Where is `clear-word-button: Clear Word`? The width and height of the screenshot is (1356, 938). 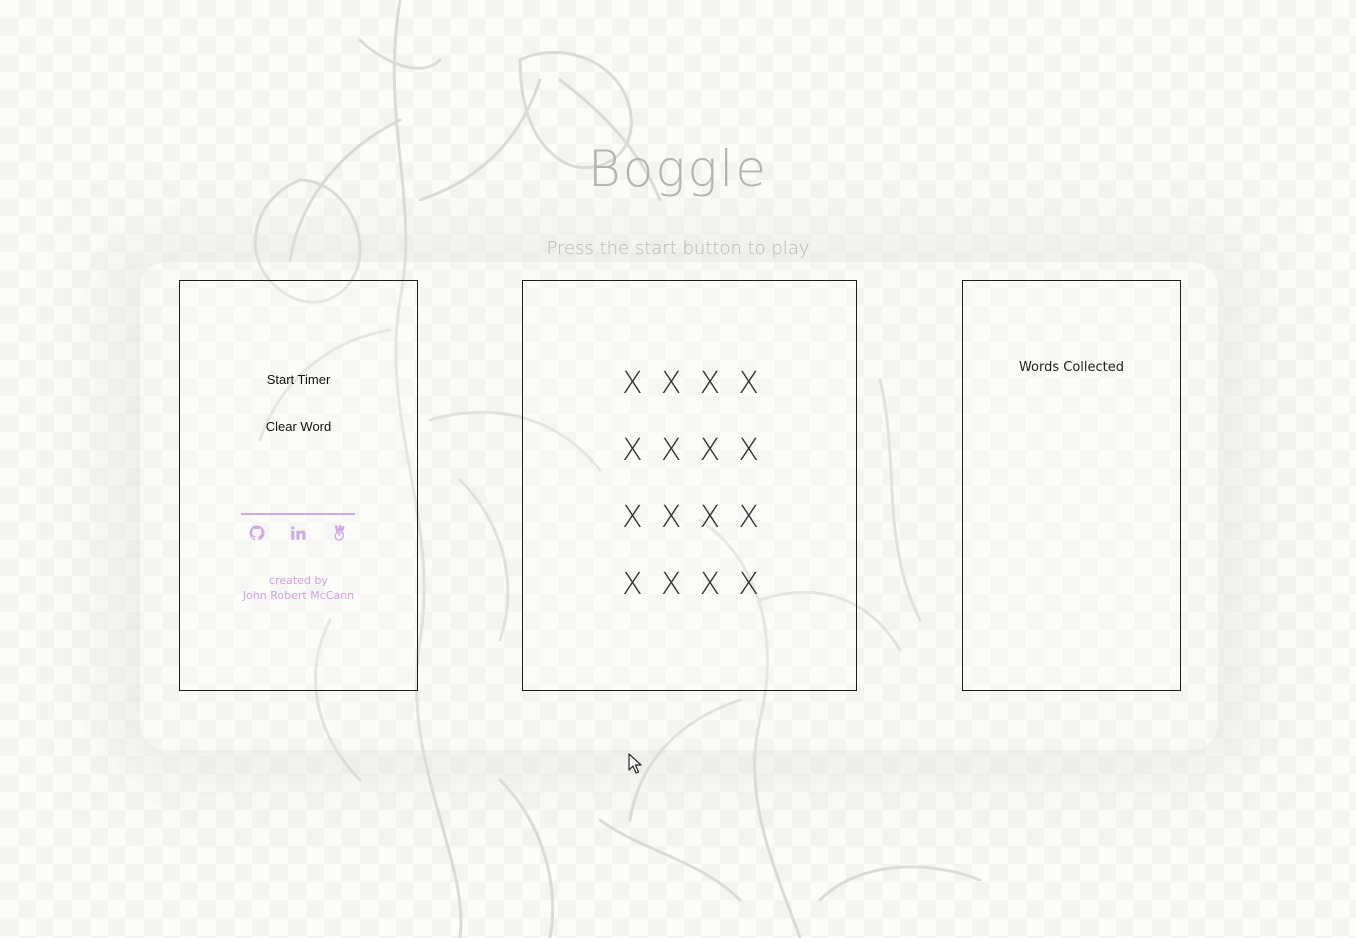
clear-word-button: Clear Word is located at coordinates (298, 426).